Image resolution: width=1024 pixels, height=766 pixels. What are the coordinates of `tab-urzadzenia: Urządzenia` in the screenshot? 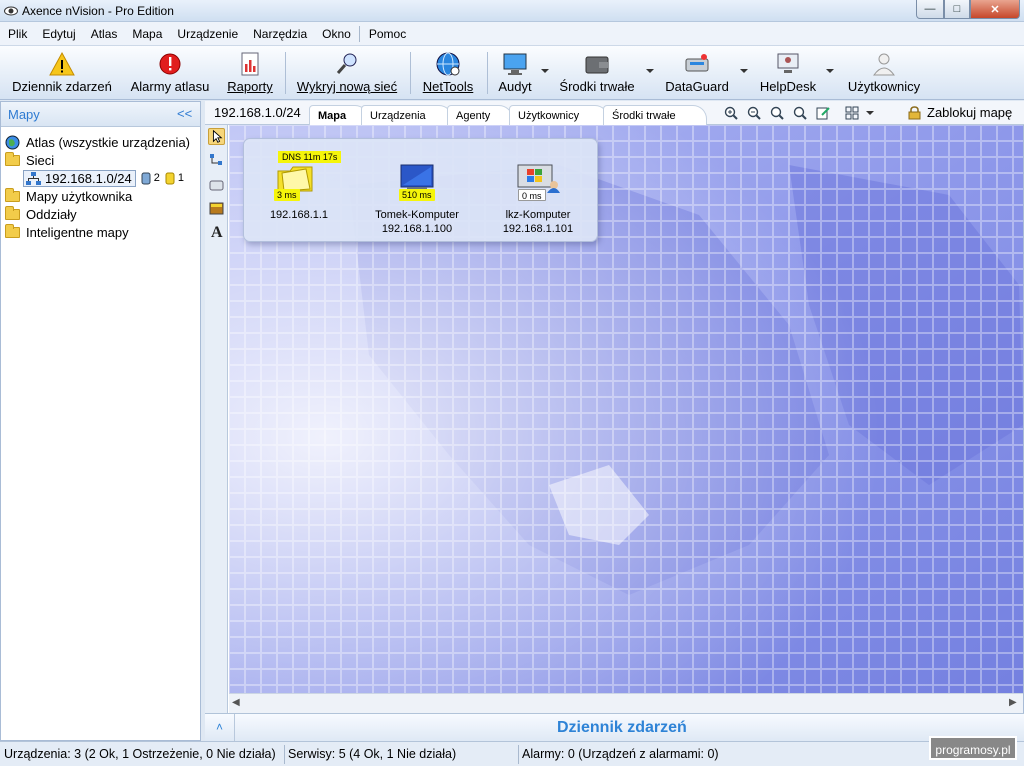 It's located at (407, 115).